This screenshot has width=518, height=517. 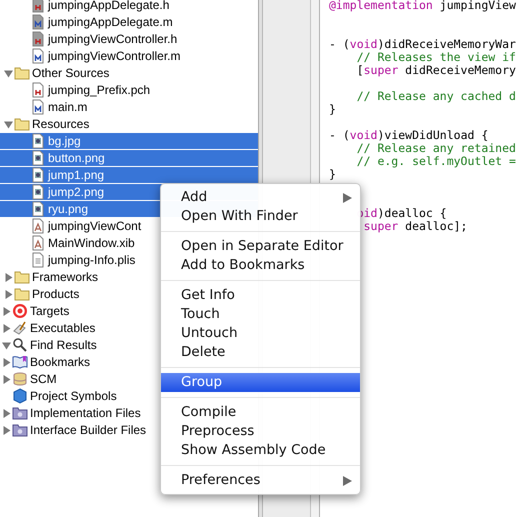 I want to click on cube-icon, so click(x=20, y=396).